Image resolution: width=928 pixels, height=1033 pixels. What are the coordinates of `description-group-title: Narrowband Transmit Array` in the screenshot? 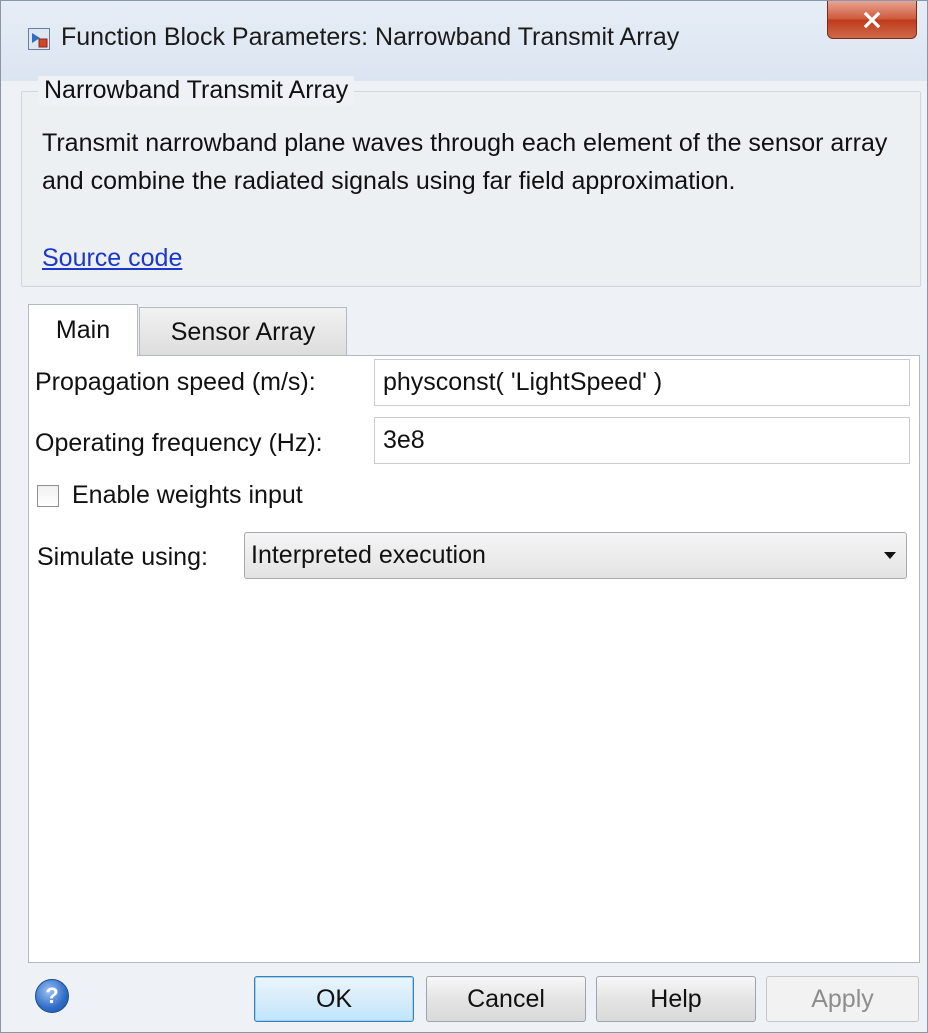 It's located at (196, 90).